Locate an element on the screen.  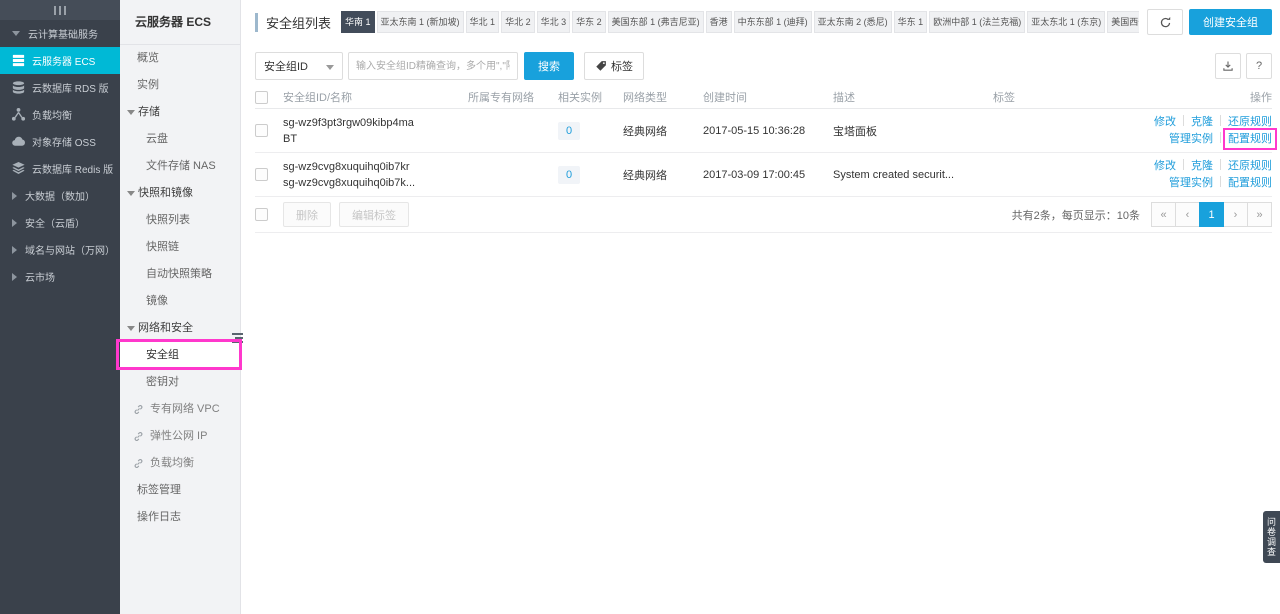
refresh-button is located at coordinates (1165, 22).